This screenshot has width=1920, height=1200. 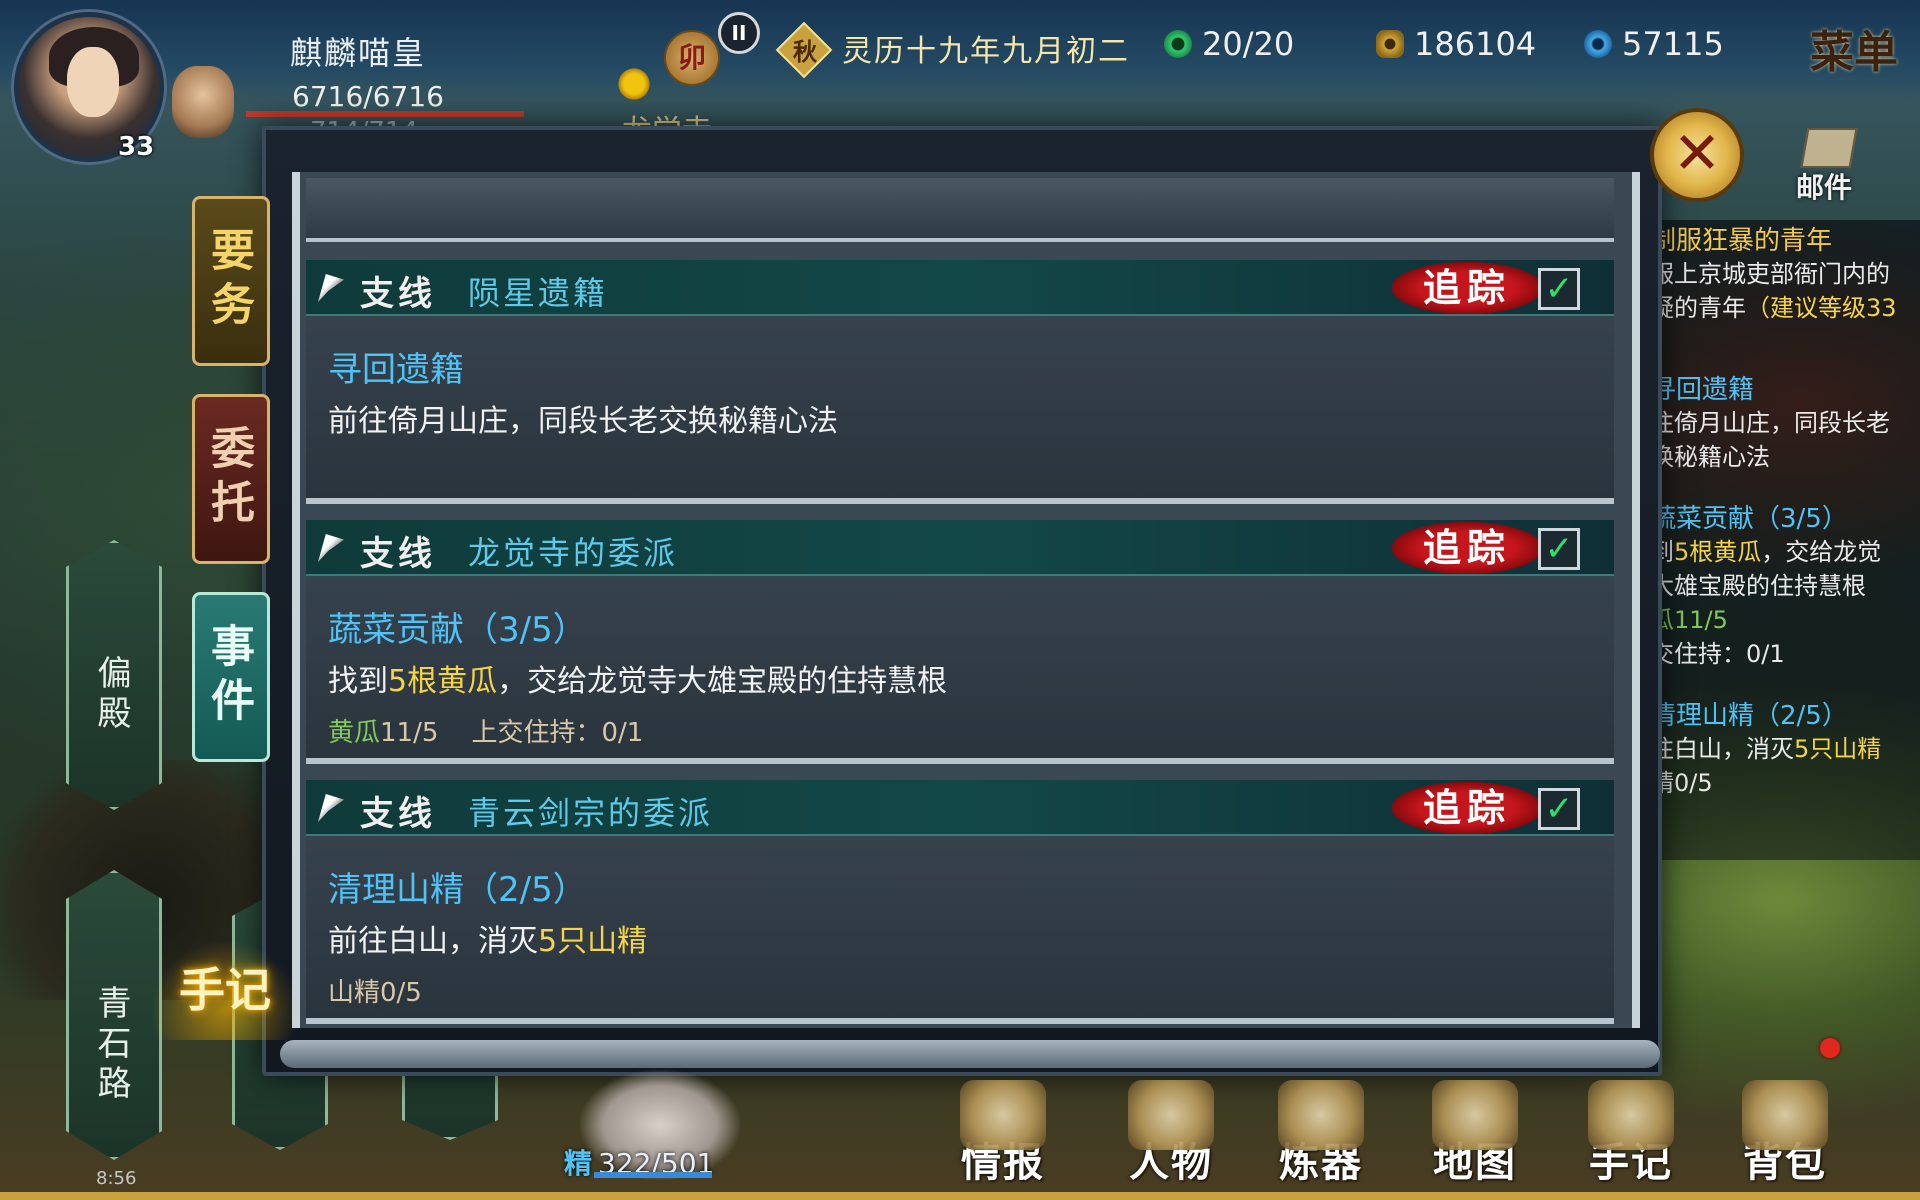 I want to click on stamina-value: 20/20, so click(x=1248, y=44).